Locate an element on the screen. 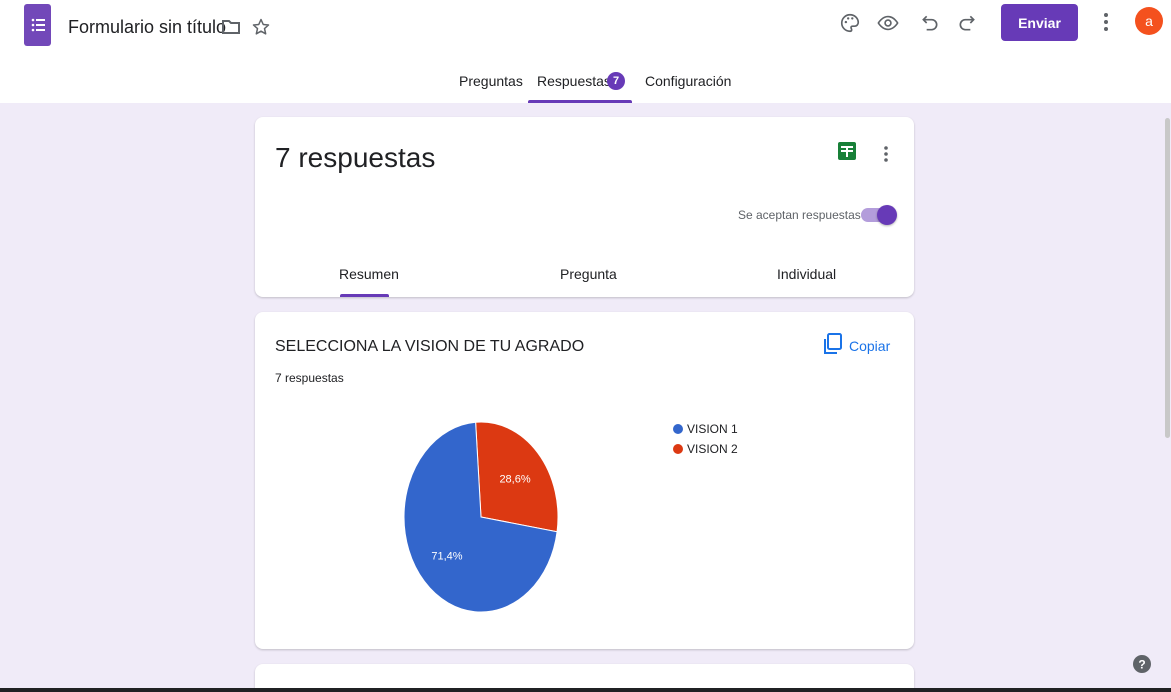  tab-preguntas: Preguntas is located at coordinates (491, 88).